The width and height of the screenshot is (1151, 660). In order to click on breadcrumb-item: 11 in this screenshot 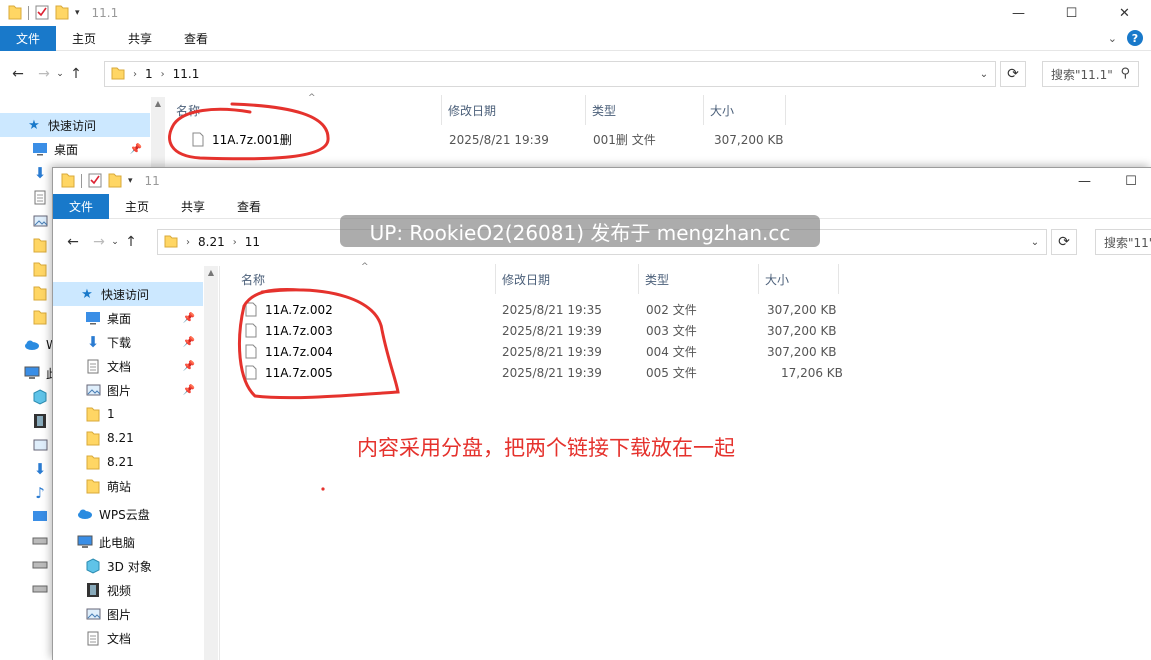, I will do `click(252, 242)`.